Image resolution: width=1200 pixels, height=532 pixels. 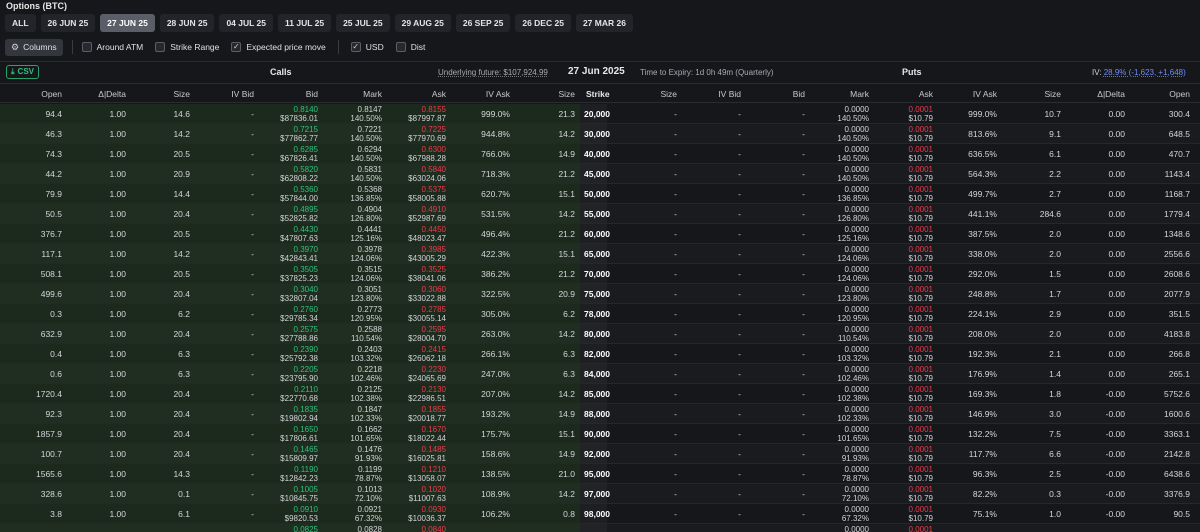 What do you see at coordinates (427, 394) in the screenshot?
I see `cell-c-ask: 0.2130 $22986.51` at bounding box center [427, 394].